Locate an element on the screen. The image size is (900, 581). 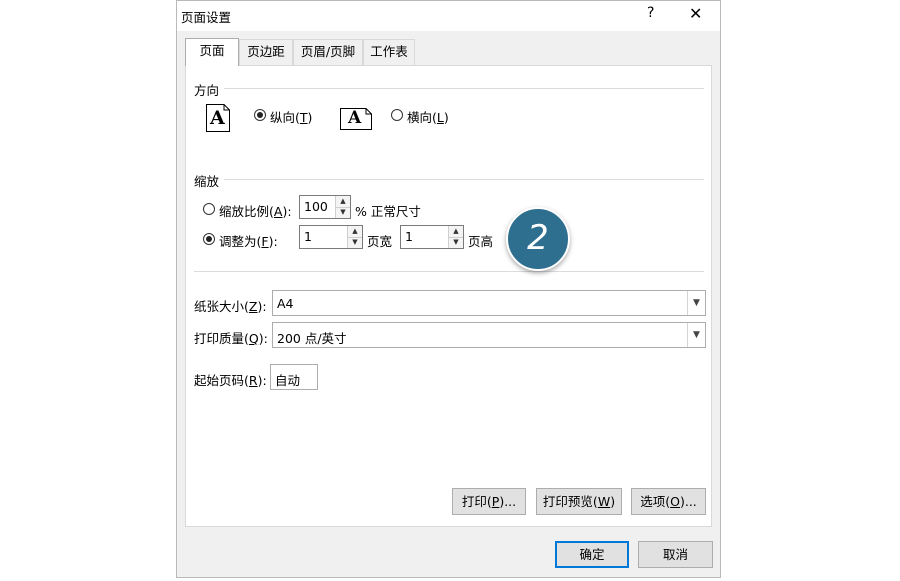
print-quality-select: 200 点/英寸 ▼ is located at coordinates (489, 335).